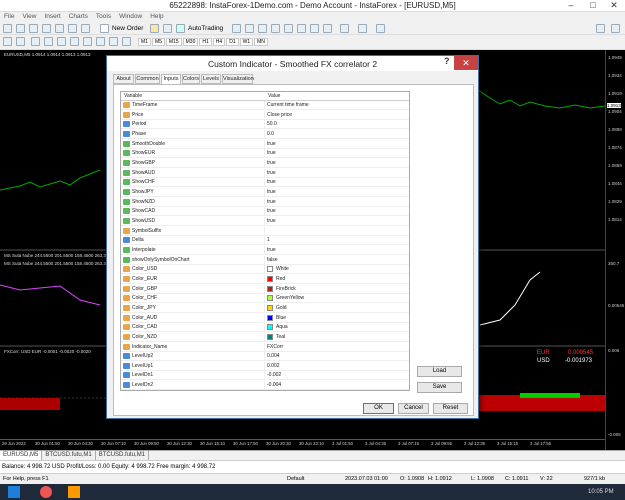 The image size is (625, 500). Describe the element at coordinates (205, 42) in the screenshot. I see `timeframe-h1: H1` at that location.